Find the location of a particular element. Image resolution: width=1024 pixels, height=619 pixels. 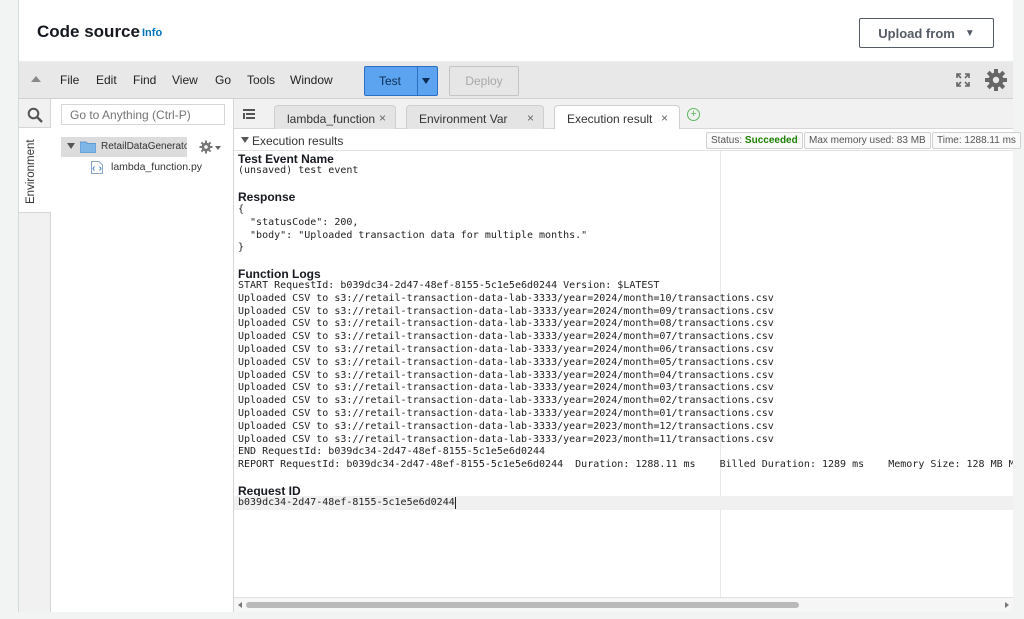

menu-go: Go is located at coordinates (223, 80).